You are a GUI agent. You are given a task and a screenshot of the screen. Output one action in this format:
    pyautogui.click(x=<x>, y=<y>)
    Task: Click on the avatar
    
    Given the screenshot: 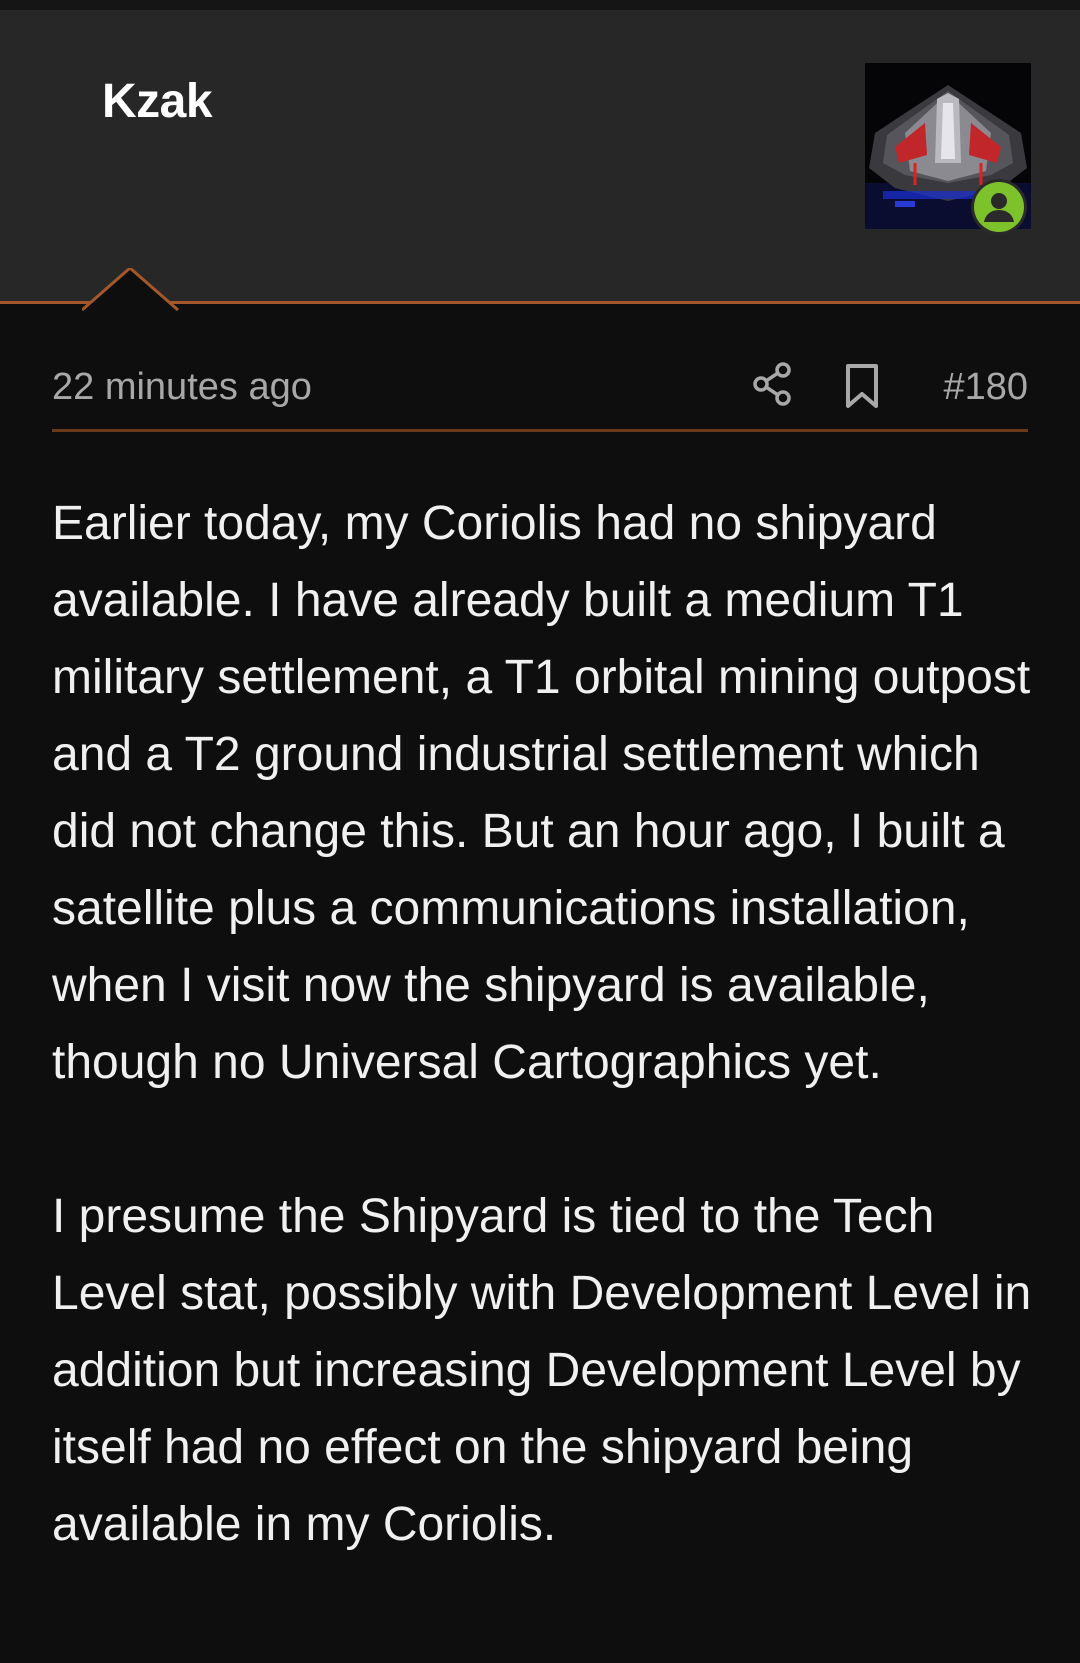 What is the action you would take?
    pyautogui.click(x=948, y=149)
    